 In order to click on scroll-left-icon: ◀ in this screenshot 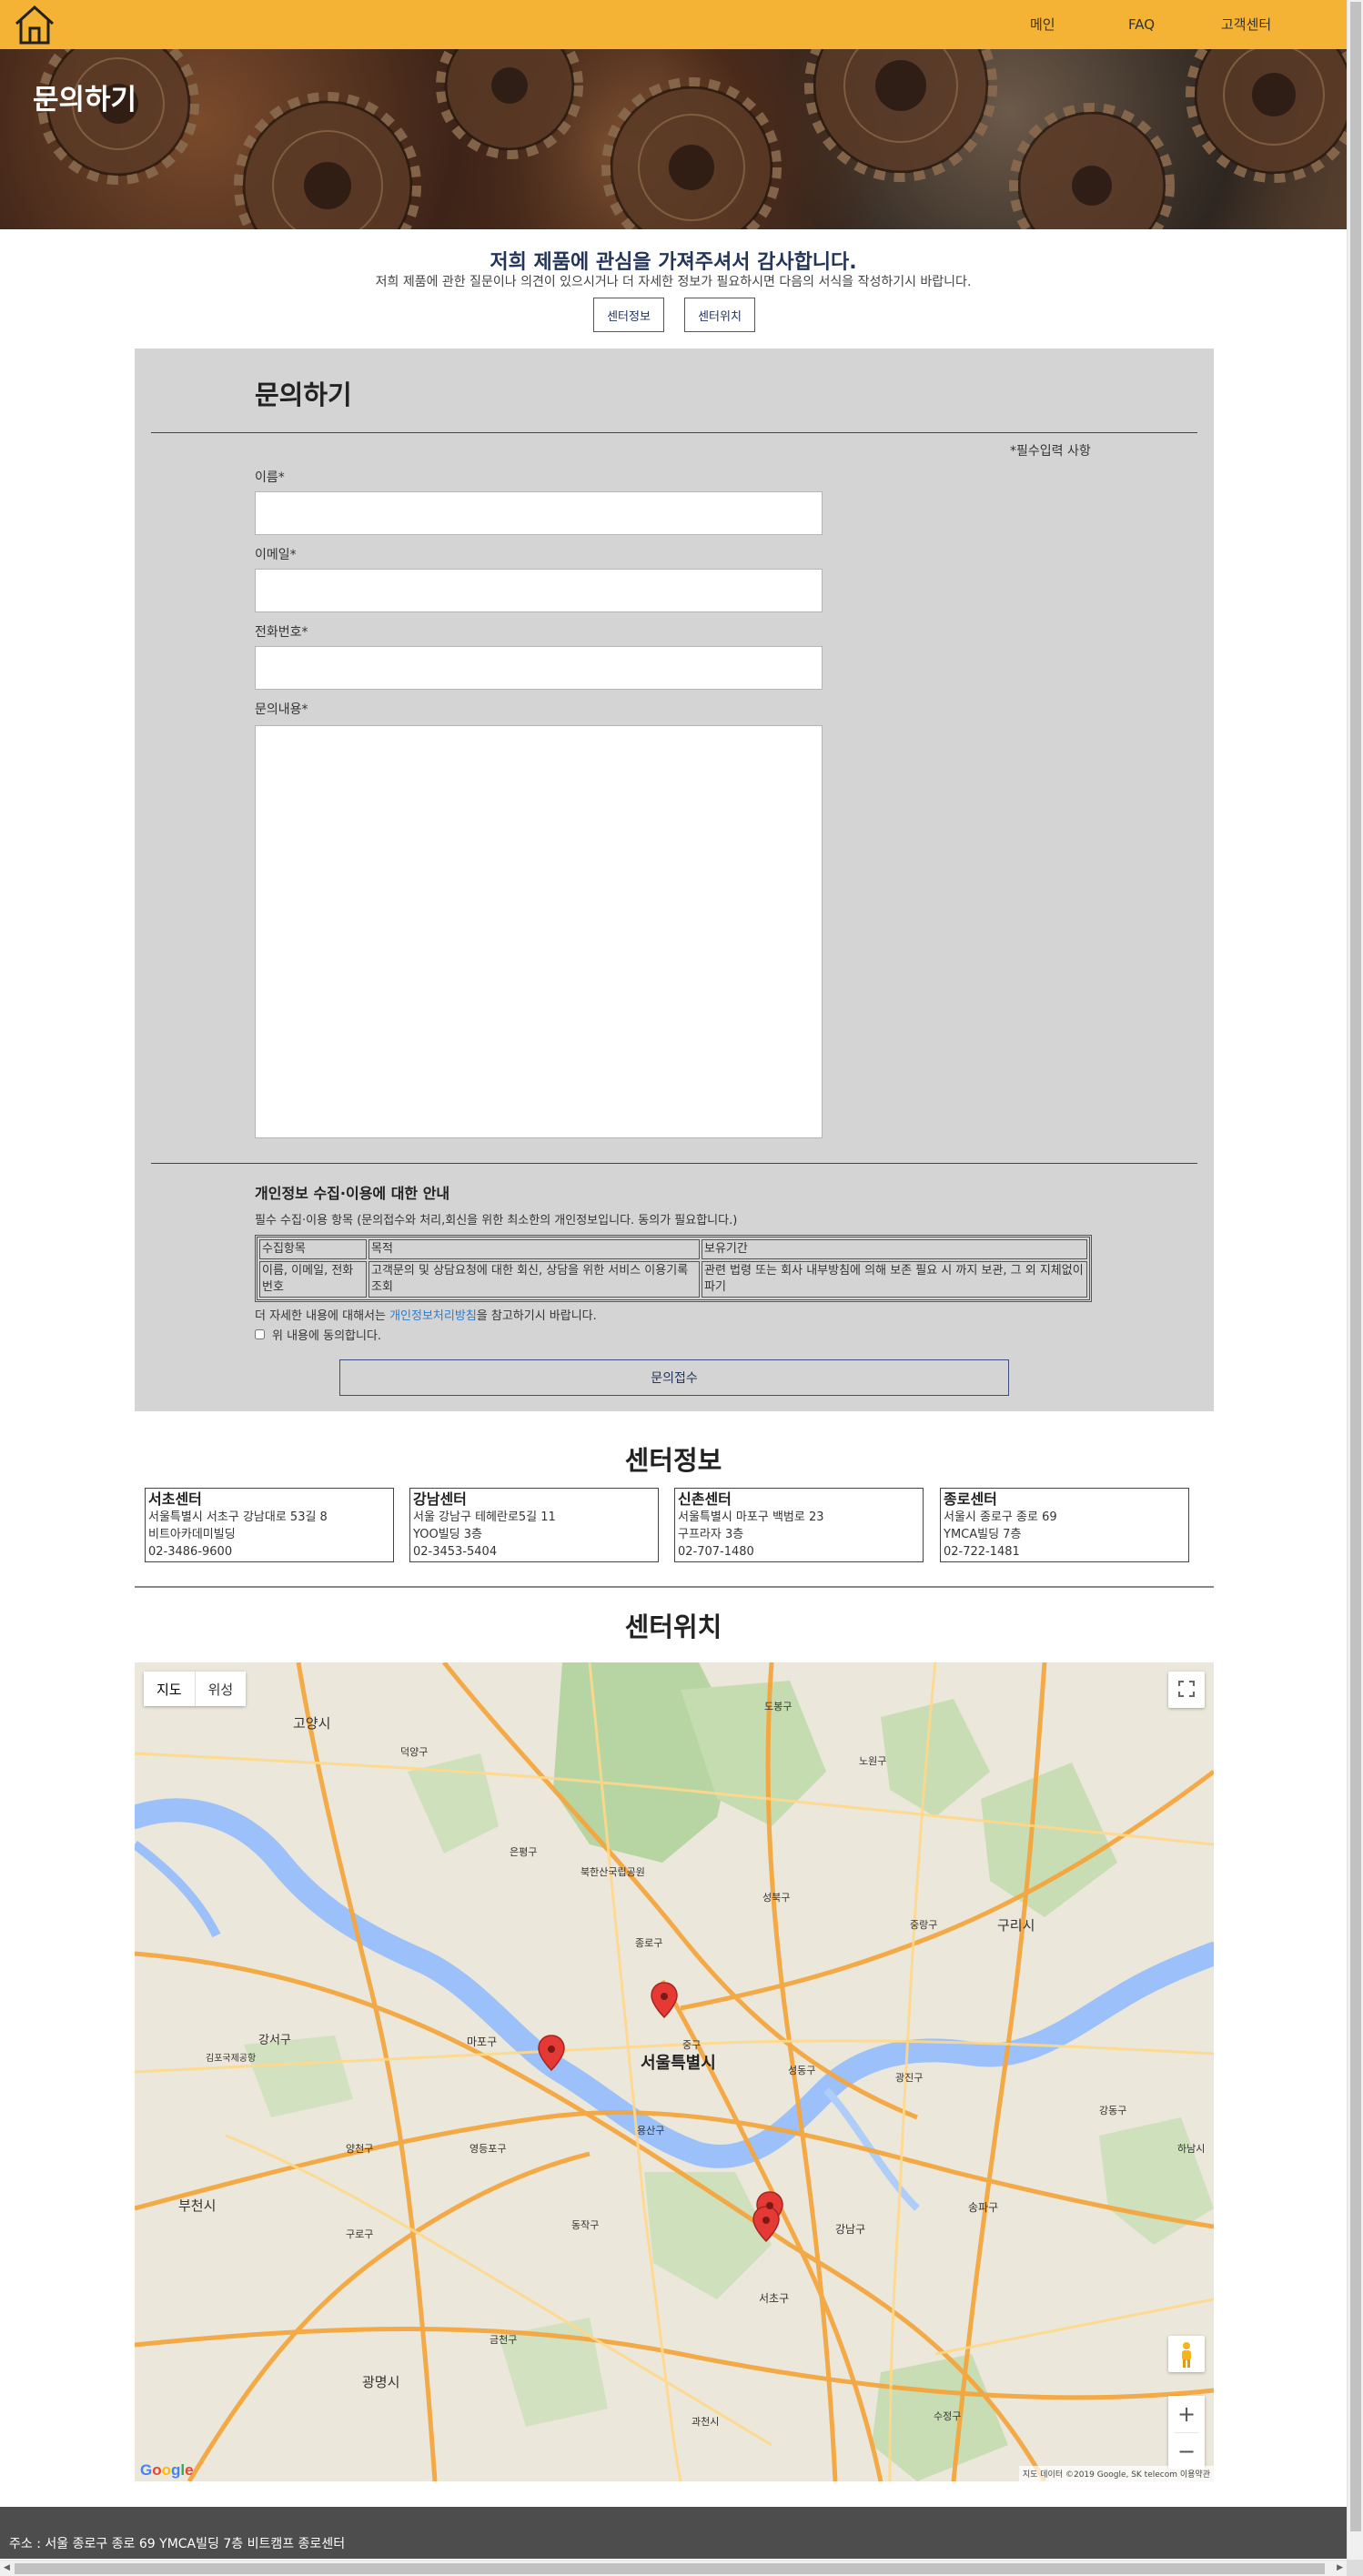, I will do `click(7, 2568)`.